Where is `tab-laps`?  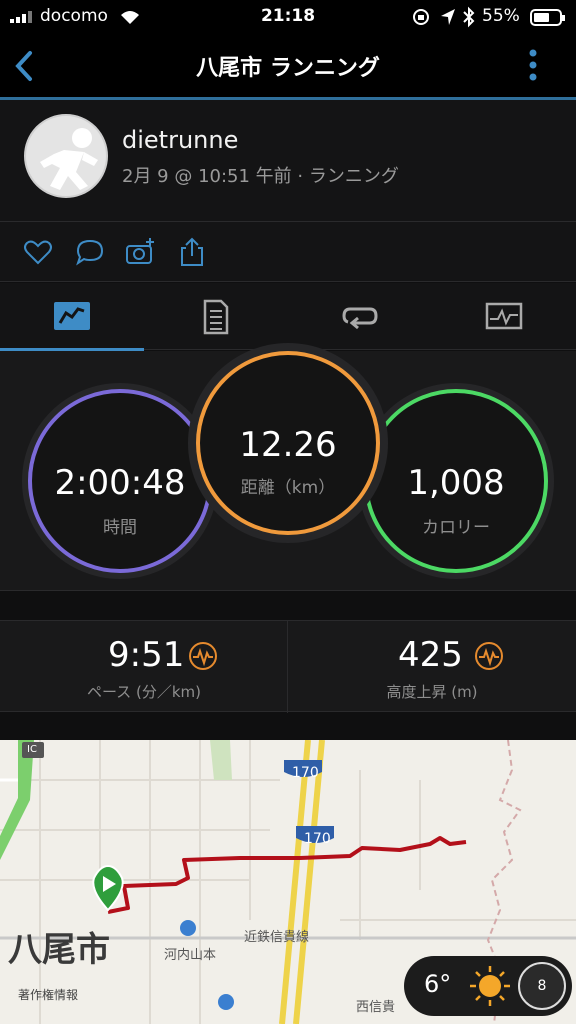
tab-laps is located at coordinates (360, 316).